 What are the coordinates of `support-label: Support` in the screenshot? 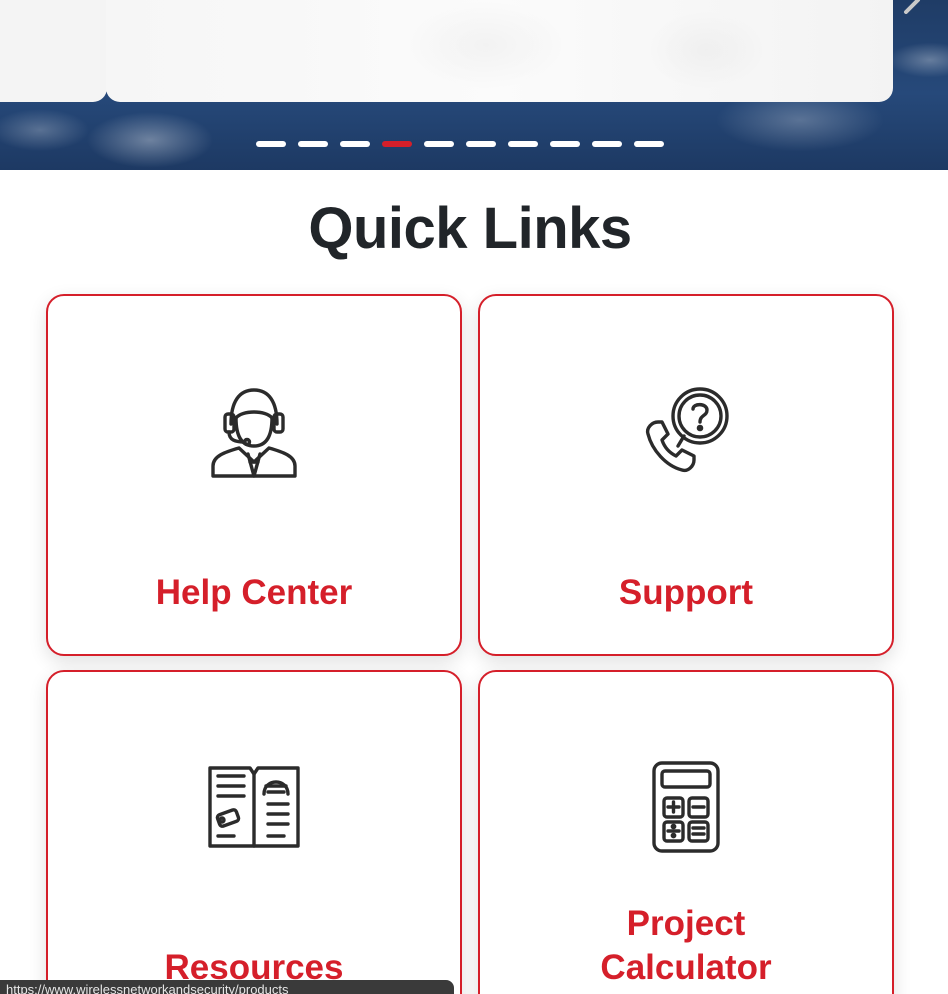 It's located at (686, 593).